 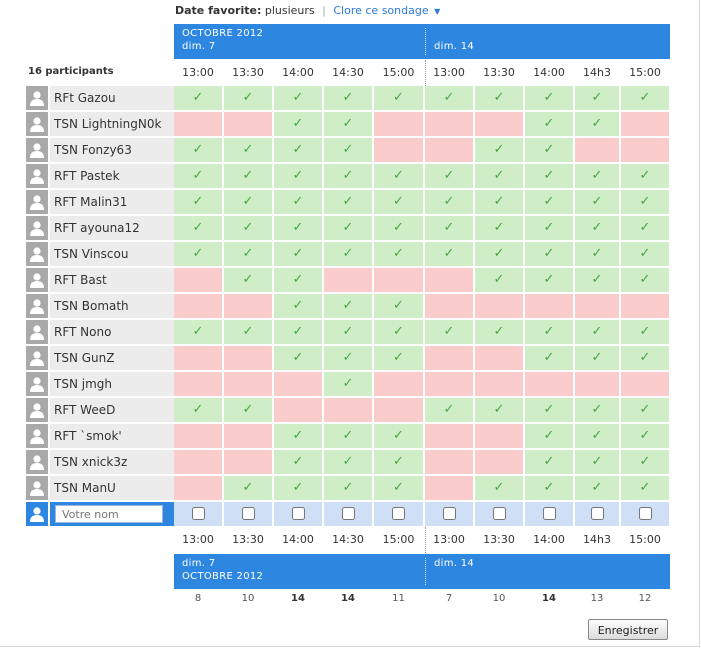 What do you see at coordinates (628, 629) in the screenshot?
I see `save-button: Enregistrer` at bounding box center [628, 629].